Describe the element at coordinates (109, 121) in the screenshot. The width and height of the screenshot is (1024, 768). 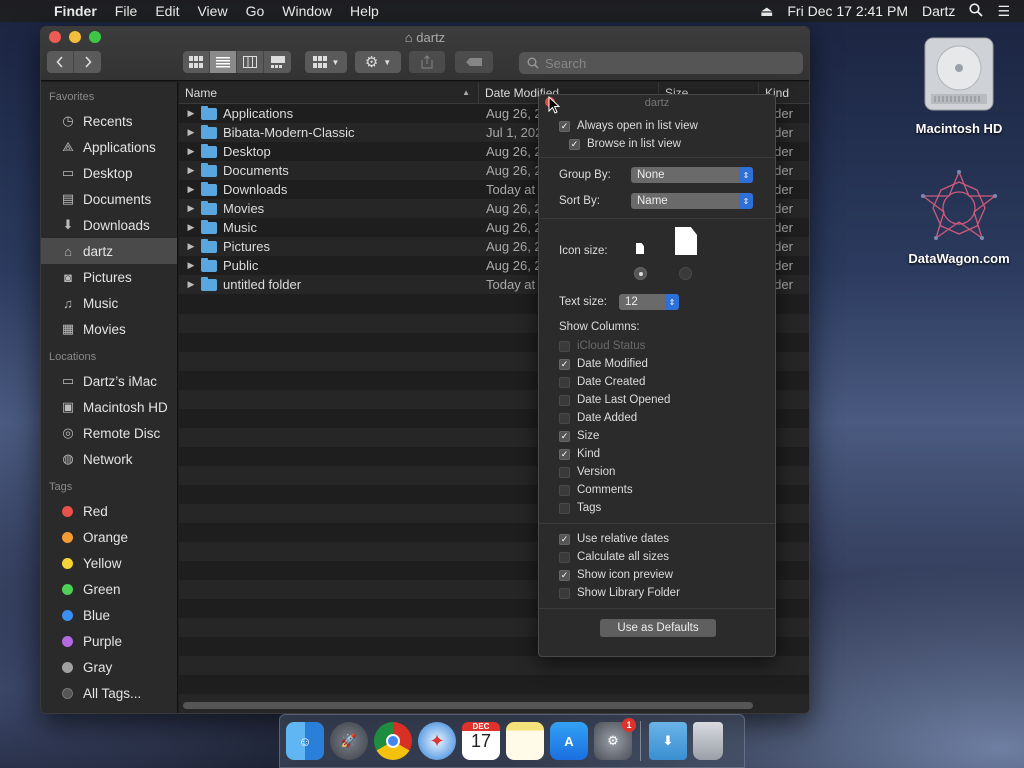
I see `sidebar-item-recents: ◷ Recents` at that location.